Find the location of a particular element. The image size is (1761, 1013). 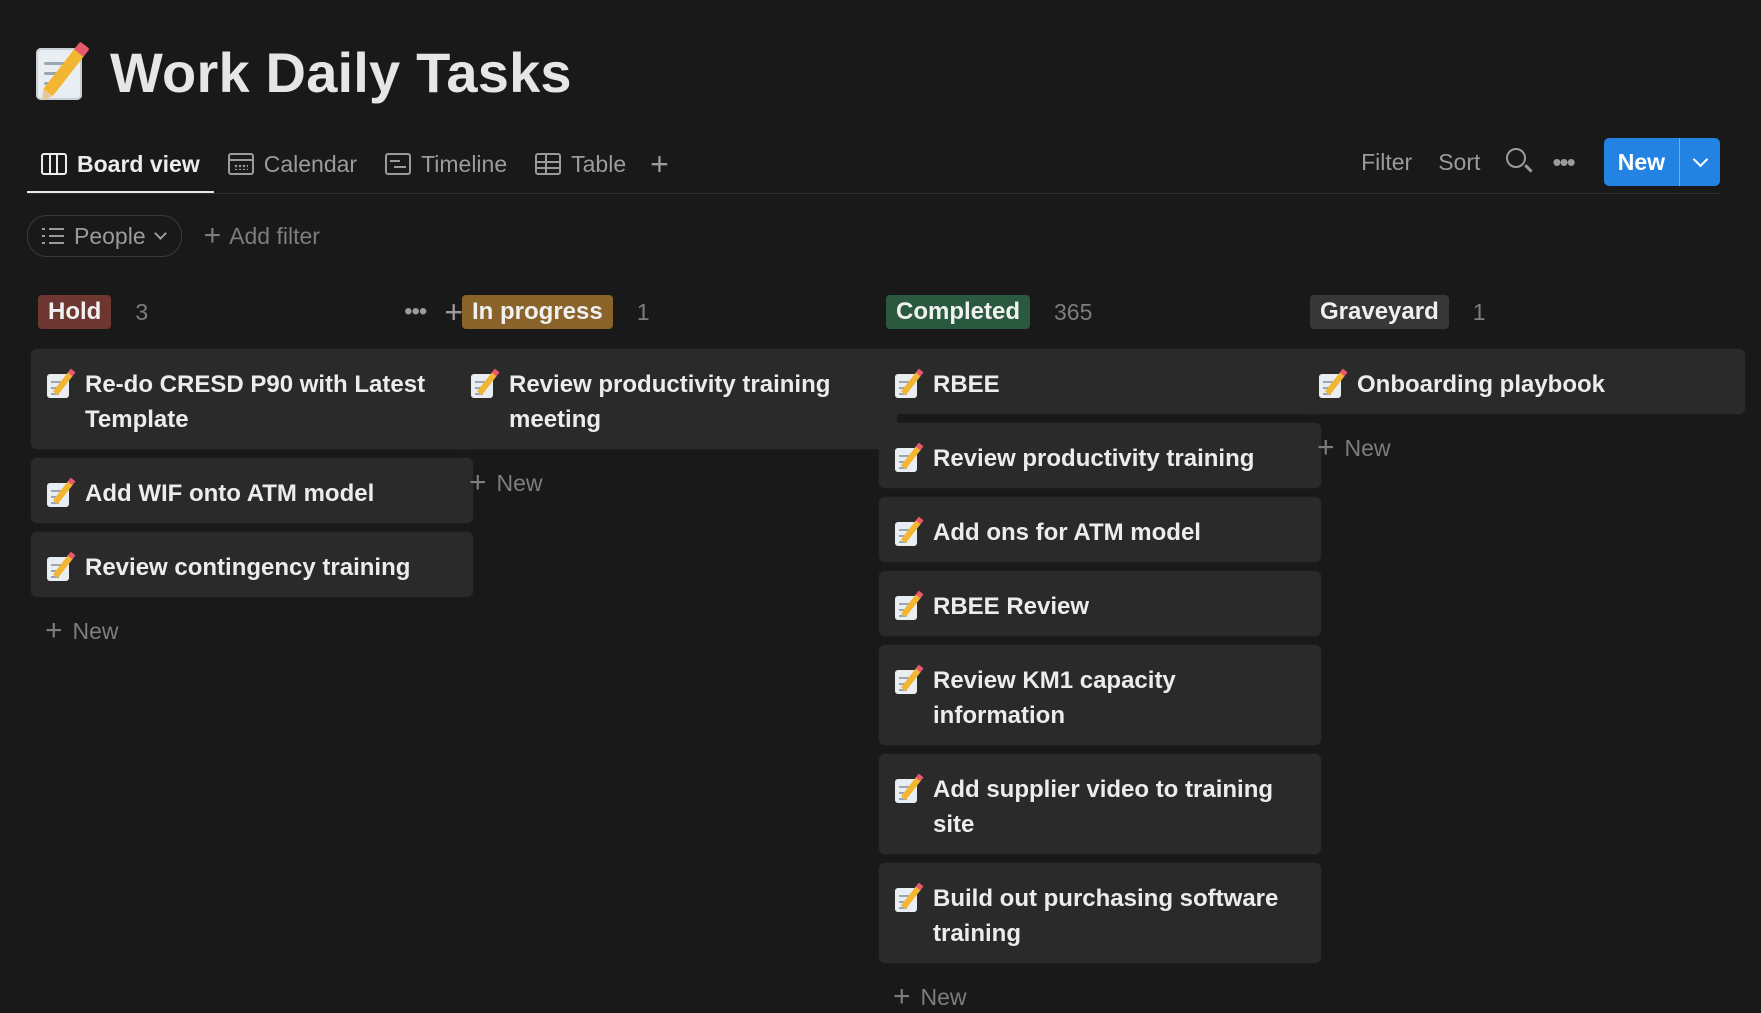

task-card: Review KM1 capacity information is located at coordinates (1100, 695).